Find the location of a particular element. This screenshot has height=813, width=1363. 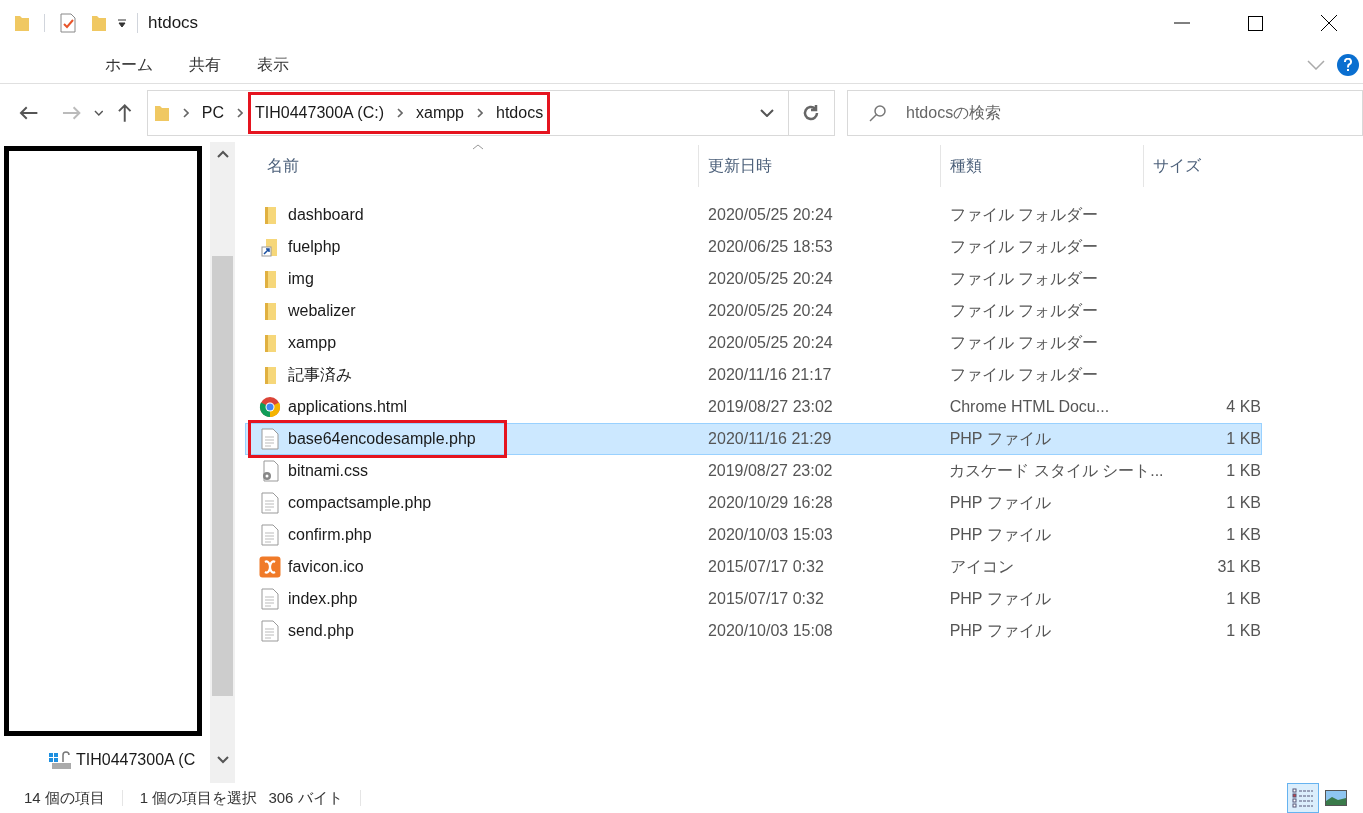

file-name: dashboard is located at coordinates (326, 215).